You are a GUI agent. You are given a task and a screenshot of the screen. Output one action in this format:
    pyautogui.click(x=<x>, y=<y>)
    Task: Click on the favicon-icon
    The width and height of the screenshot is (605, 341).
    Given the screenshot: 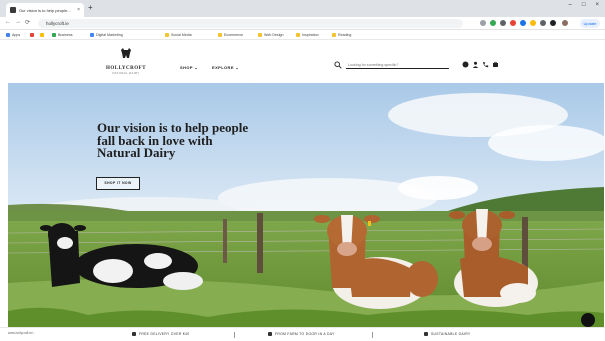 What is the action you would take?
    pyautogui.click(x=13, y=10)
    